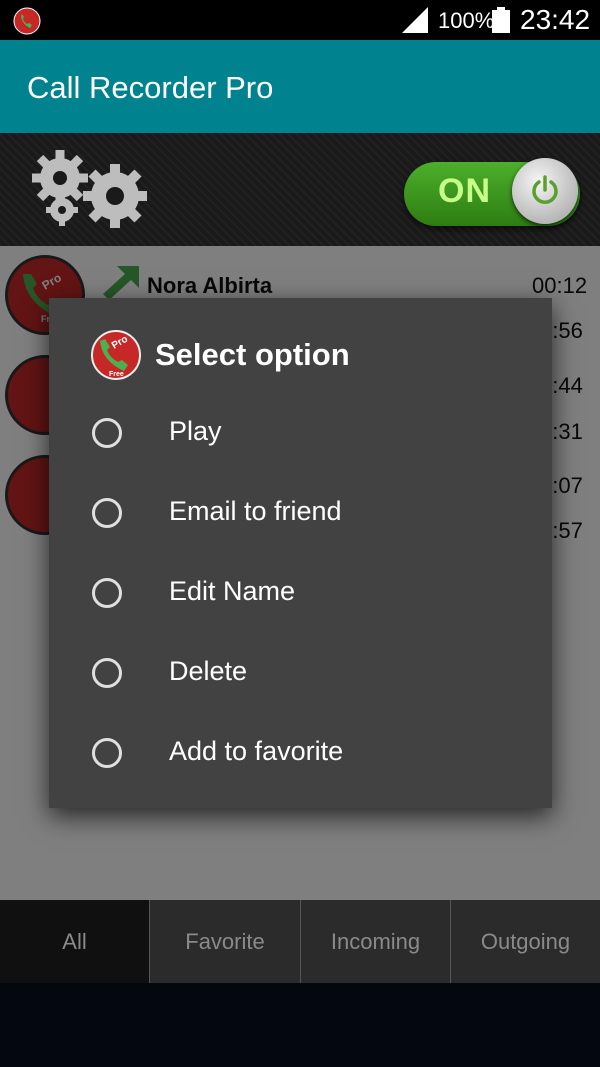  I want to click on tab-outgoing: Outgoing, so click(525, 941).